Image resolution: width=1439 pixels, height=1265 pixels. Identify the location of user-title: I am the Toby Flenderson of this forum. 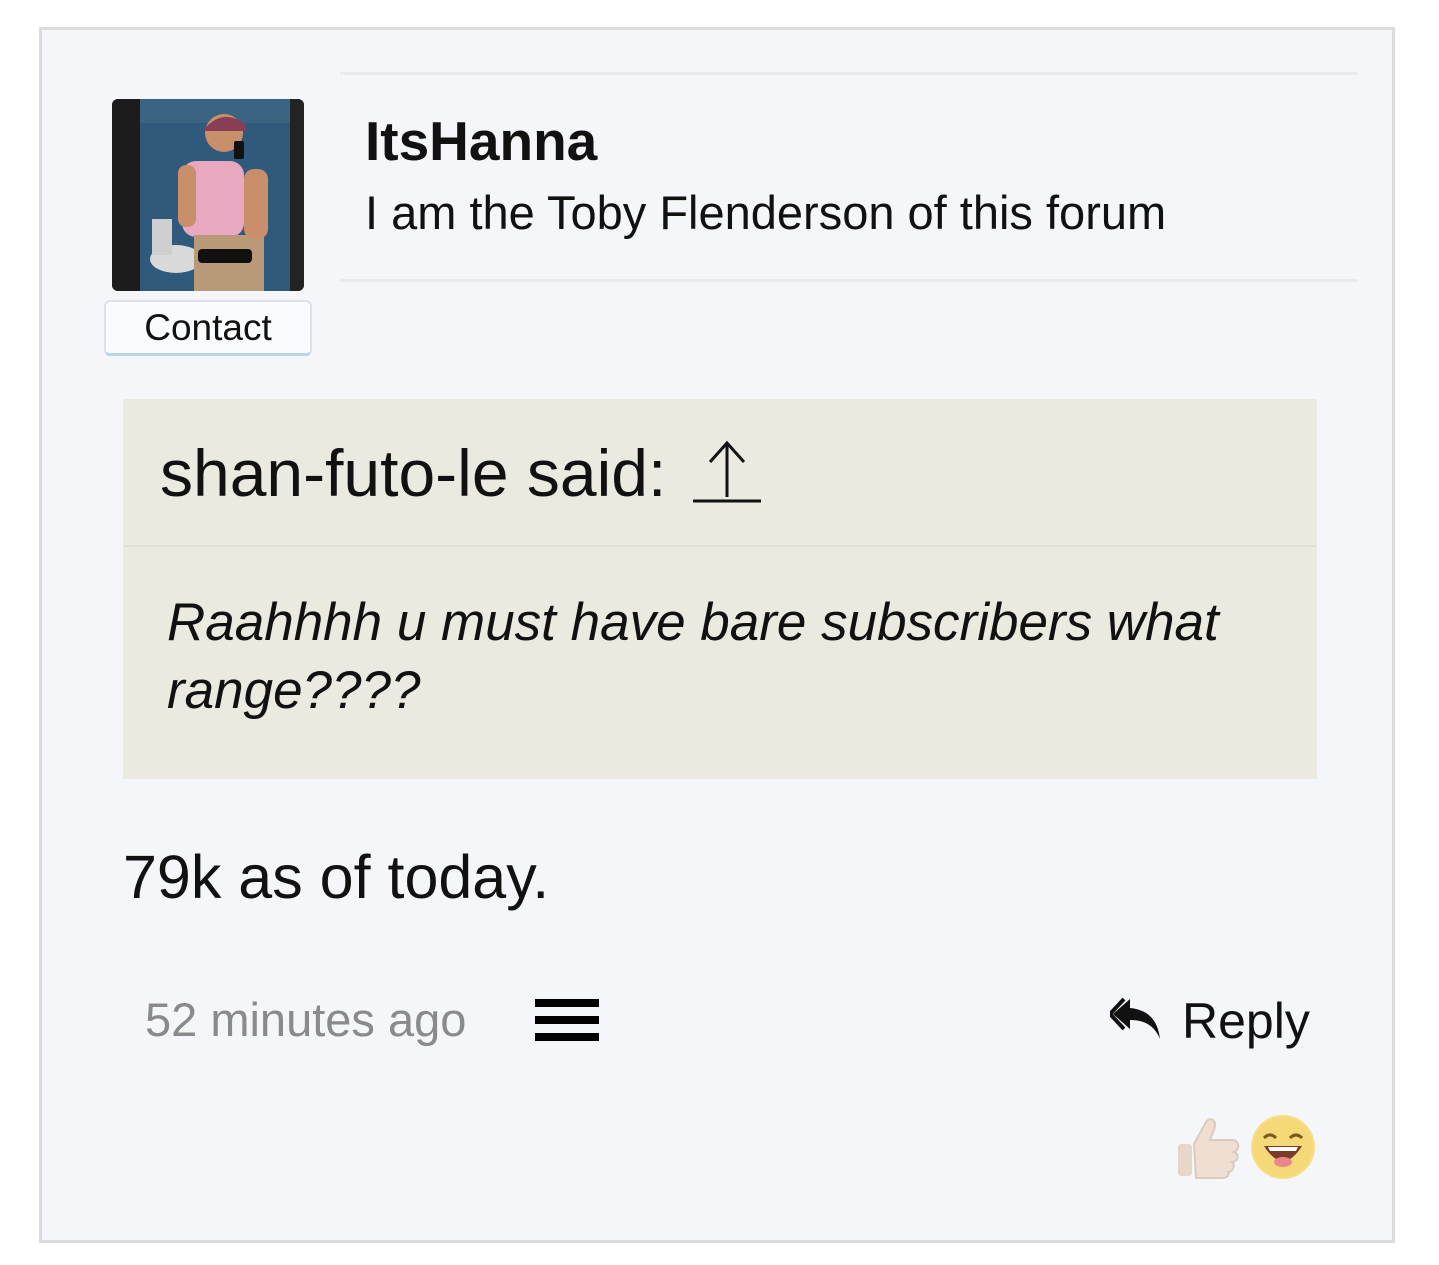
(766, 212).